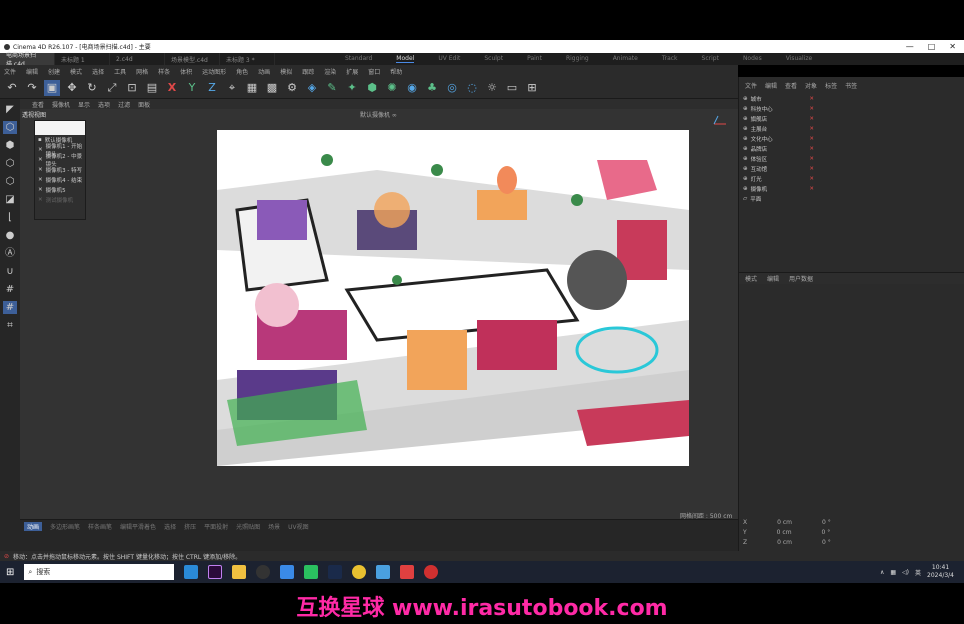 Image resolution: width=964 pixels, height=624 pixels. What do you see at coordinates (811, 85) in the screenshot?
I see `om-menu-item: 对象` at bounding box center [811, 85].